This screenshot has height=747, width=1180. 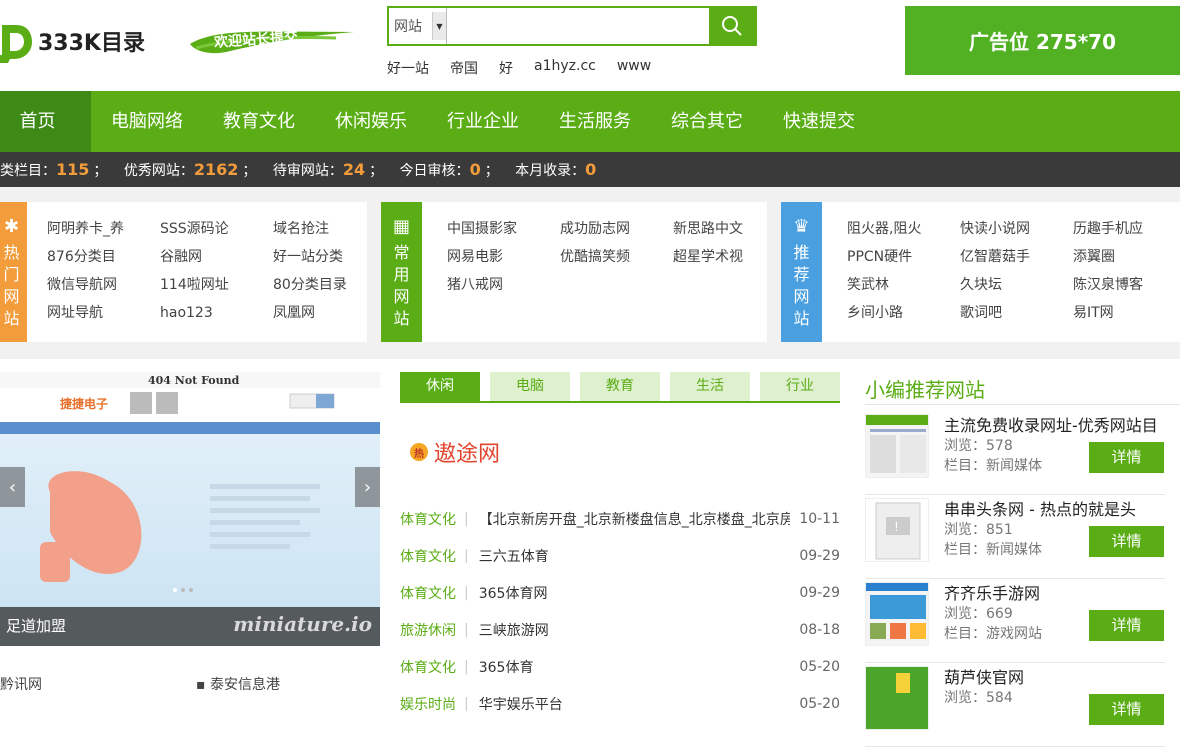 What do you see at coordinates (729, 257) in the screenshot?
I see `site-link: 超星学术视` at bounding box center [729, 257].